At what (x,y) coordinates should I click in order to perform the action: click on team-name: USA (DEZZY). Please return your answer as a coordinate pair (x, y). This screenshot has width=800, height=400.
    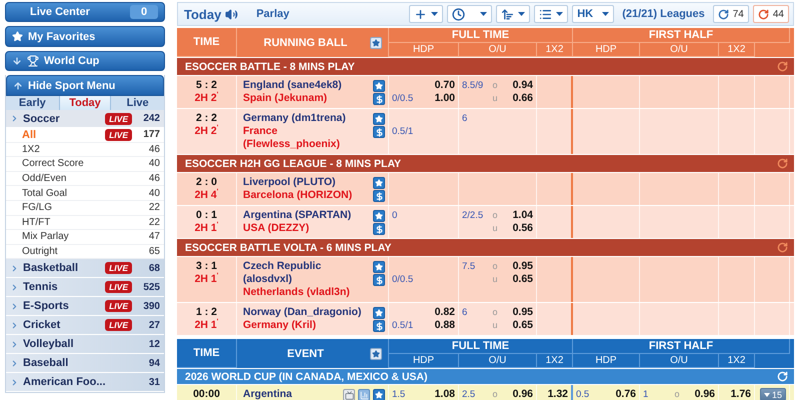
    Looking at the image, I should click on (307, 228).